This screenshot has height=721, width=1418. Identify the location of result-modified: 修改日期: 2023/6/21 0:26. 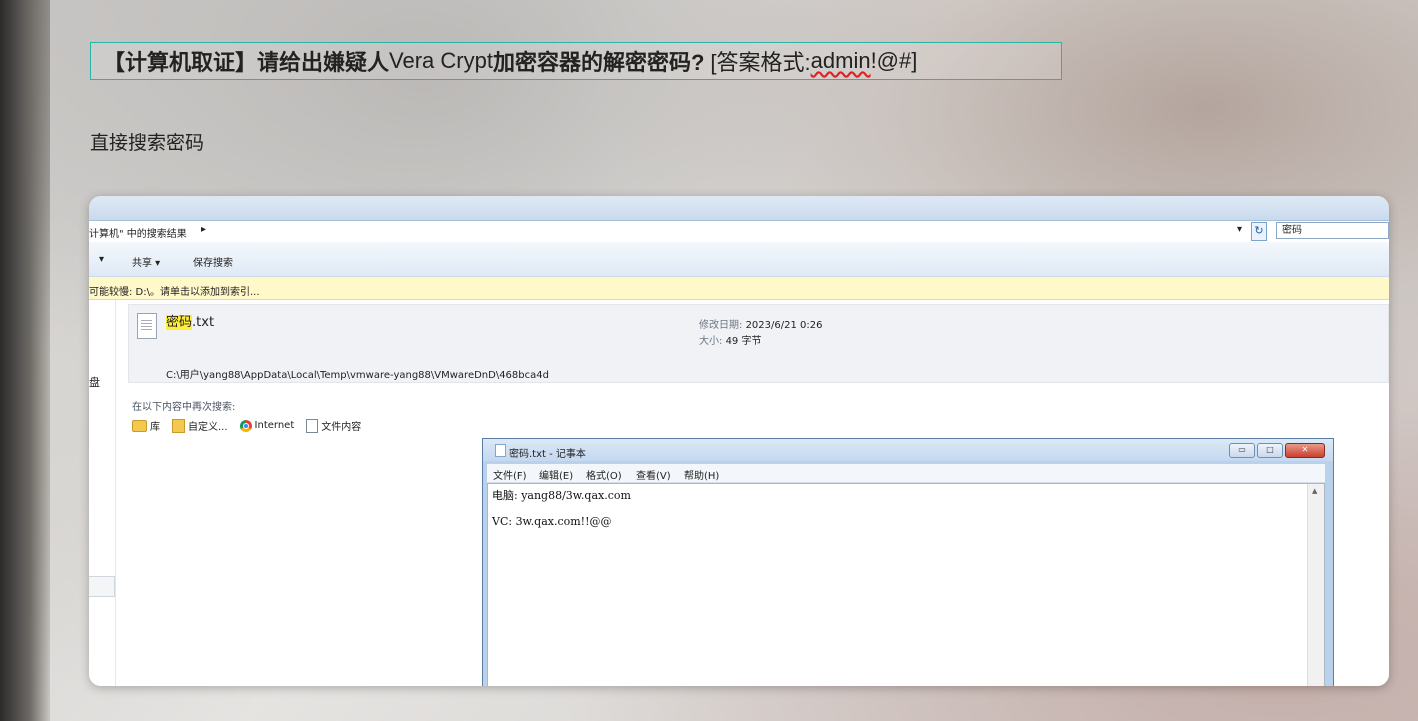
(760, 323).